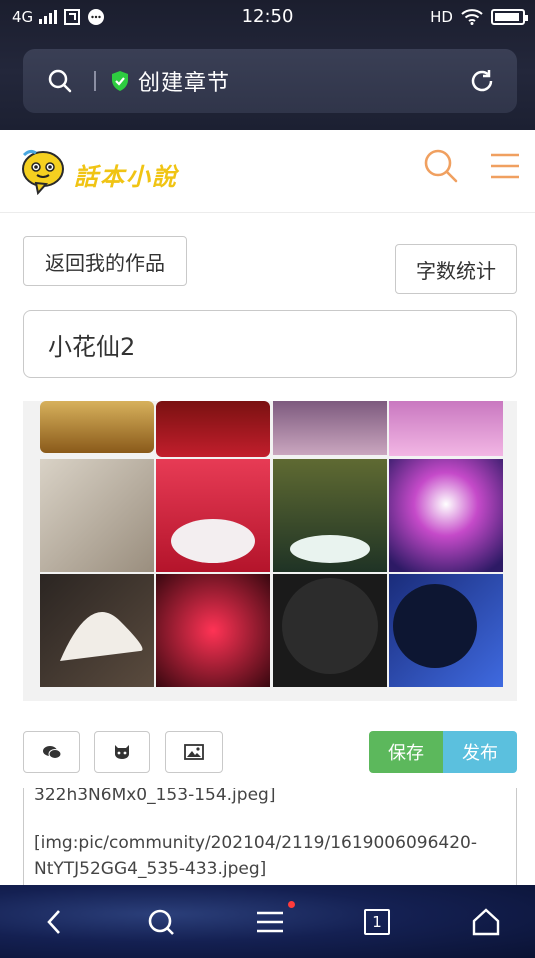  I want to click on menu-icon, so click(270, 922).